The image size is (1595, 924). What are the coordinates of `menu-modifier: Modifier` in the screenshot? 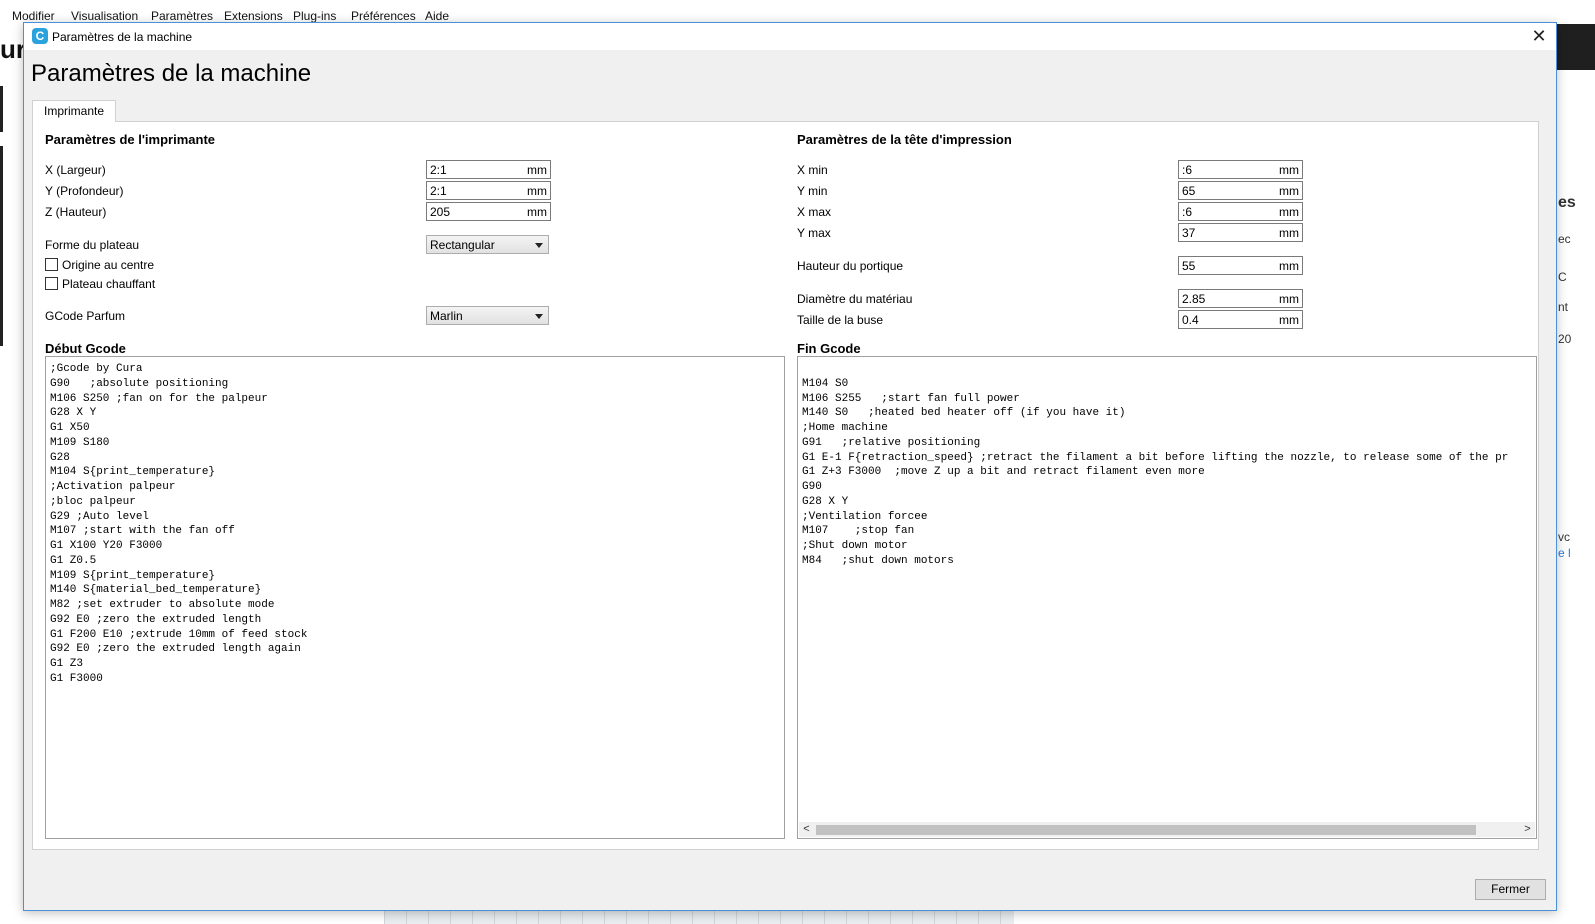 It's located at (33, 16).